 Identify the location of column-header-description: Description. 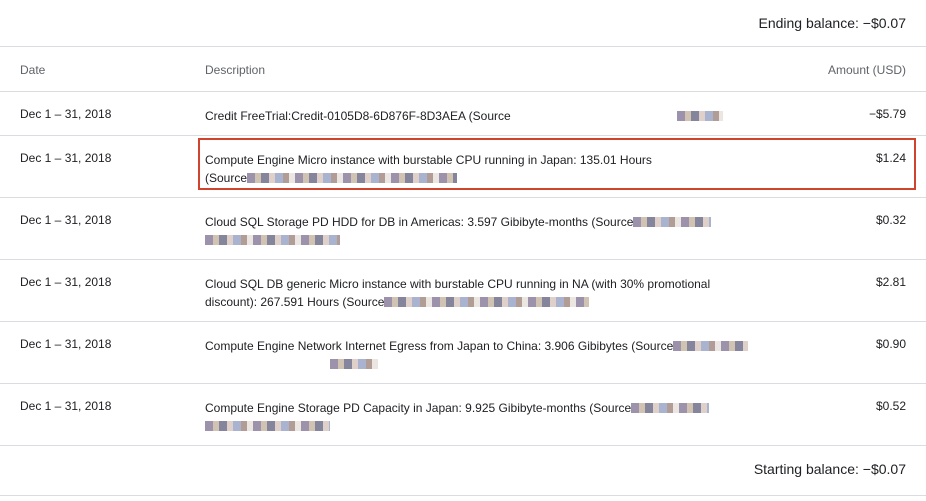
(235, 70).